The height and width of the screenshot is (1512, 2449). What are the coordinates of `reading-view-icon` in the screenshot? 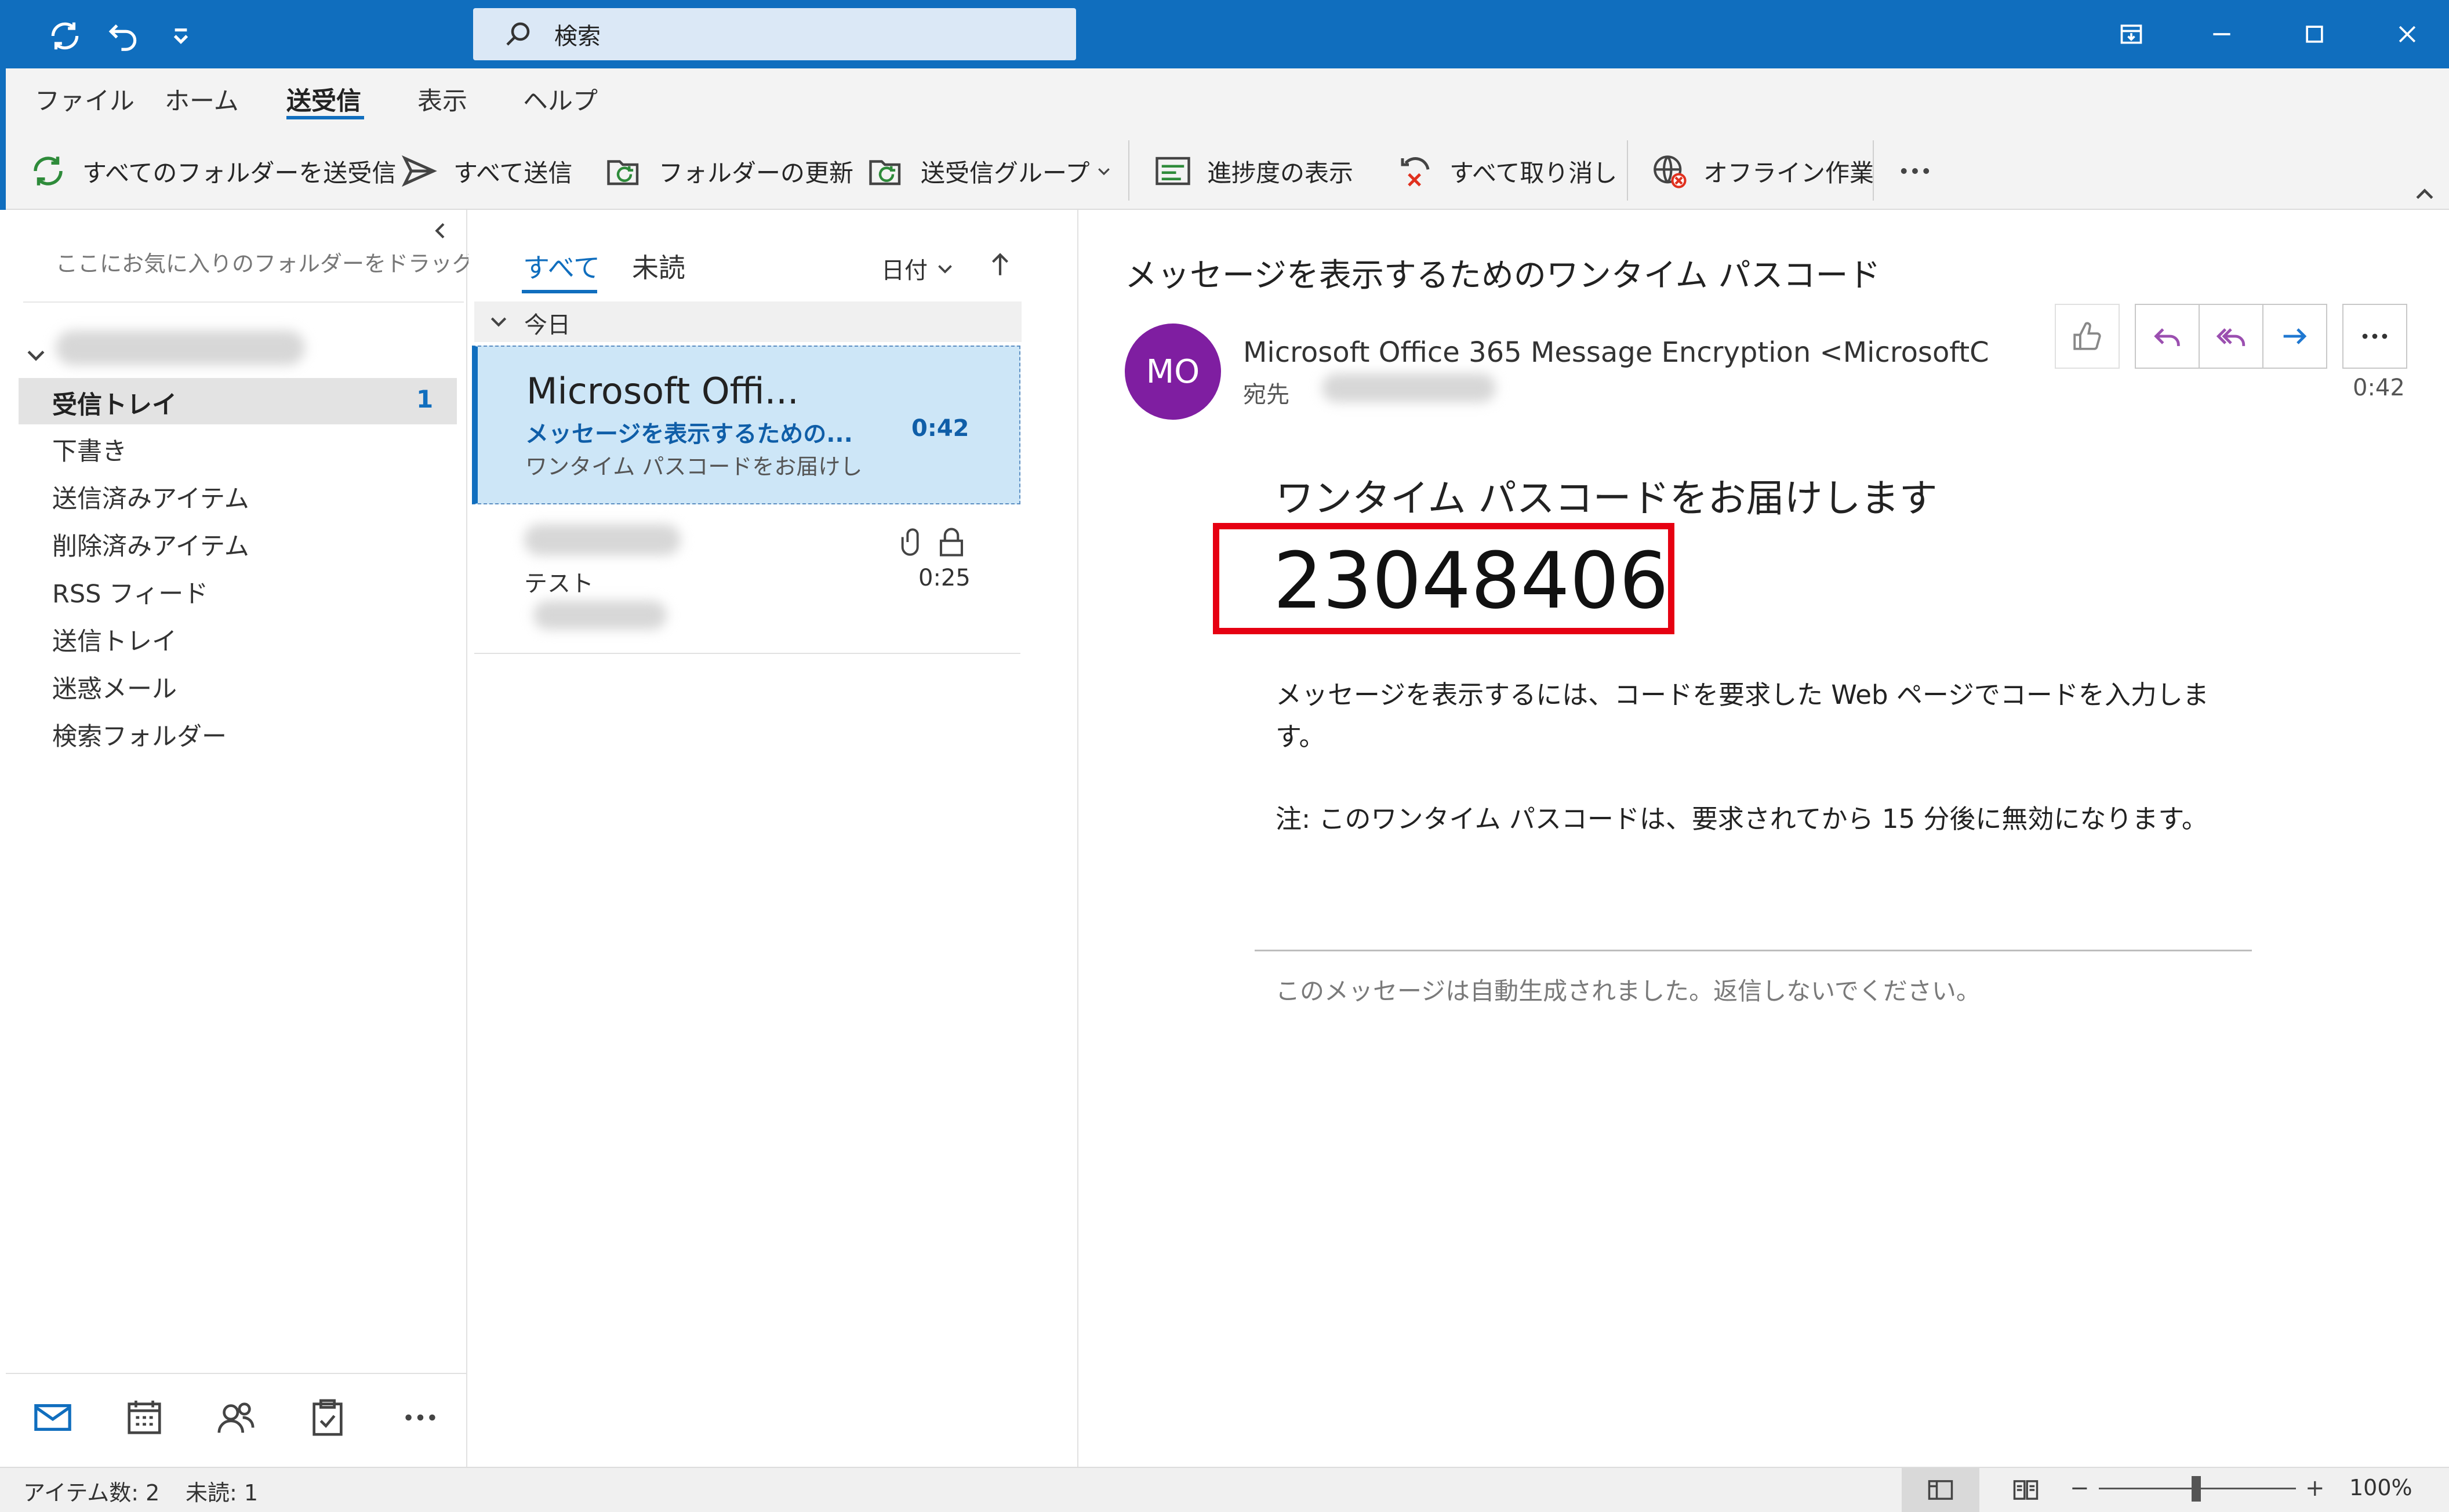 It's located at (2026, 1490).